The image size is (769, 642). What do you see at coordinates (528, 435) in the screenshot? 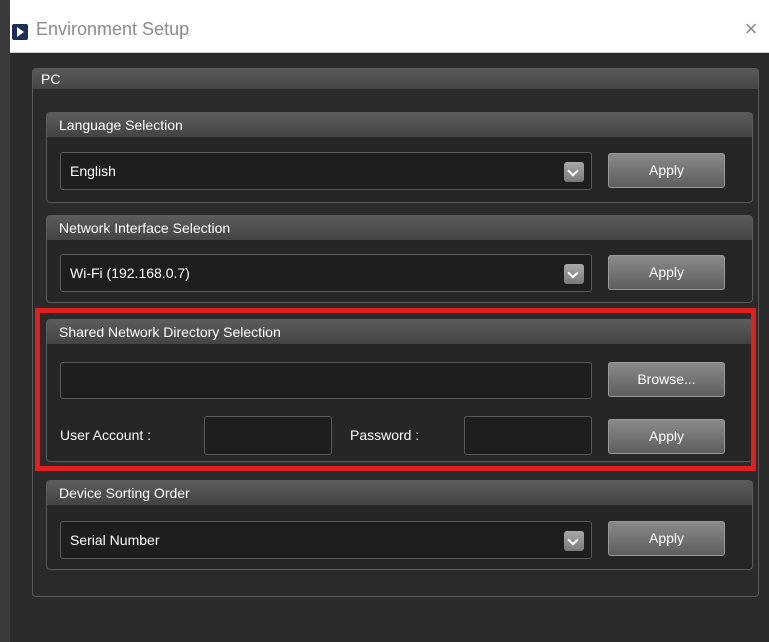
I see `password-field` at bounding box center [528, 435].